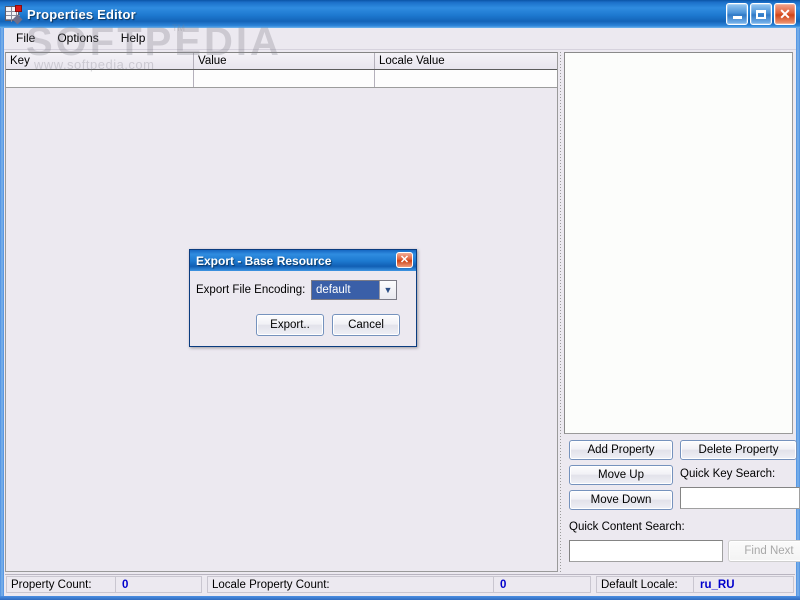 This screenshot has width=800, height=600. I want to click on add-property-button: Add Property, so click(621, 450).